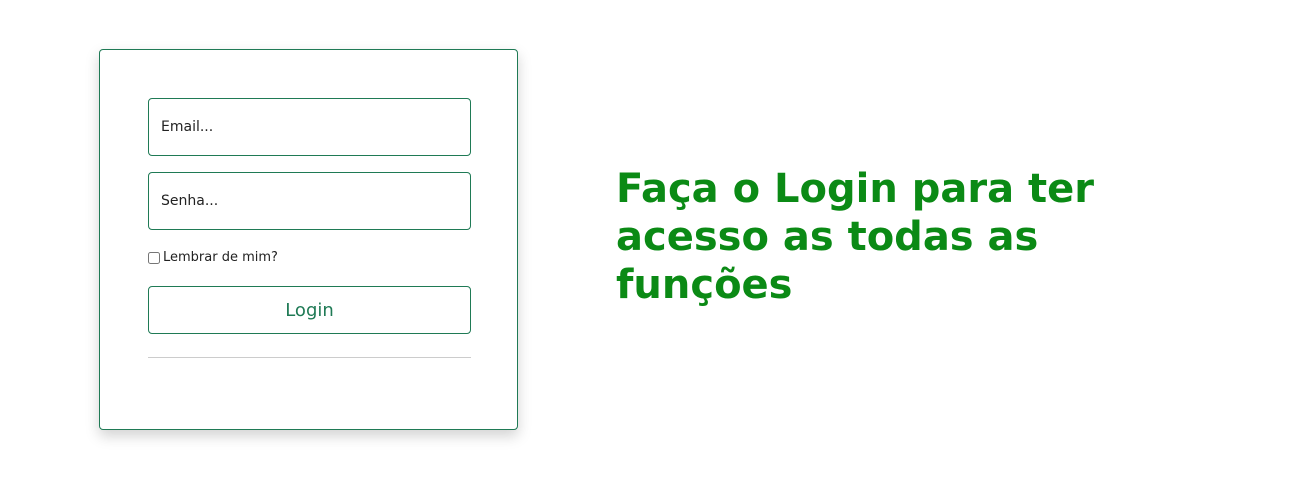 This screenshot has width=1297, height=495. Describe the element at coordinates (309, 201) in the screenshot. I see `password-input` at that location.